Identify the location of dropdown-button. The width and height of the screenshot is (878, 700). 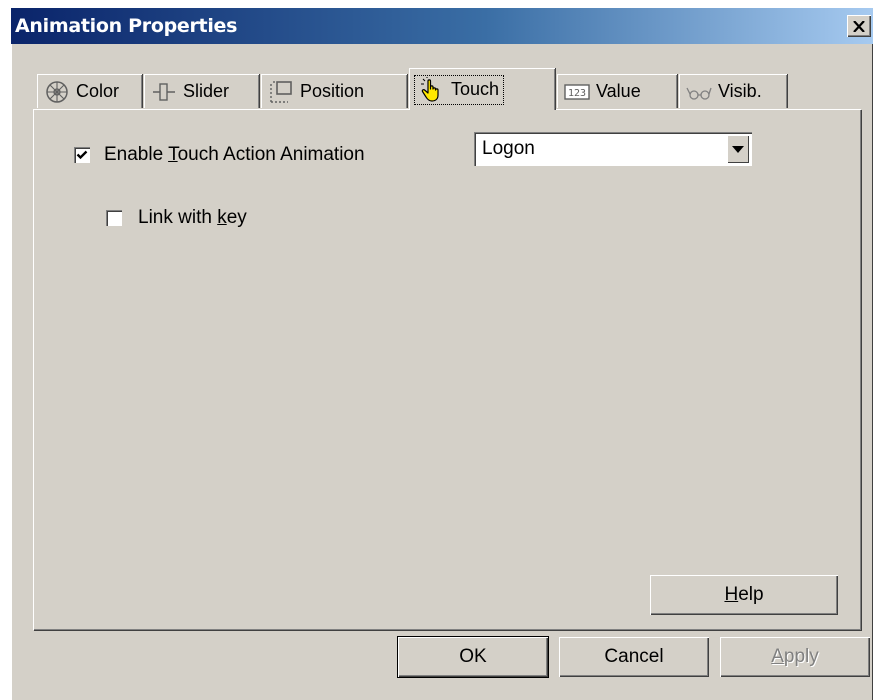
(738, 149).